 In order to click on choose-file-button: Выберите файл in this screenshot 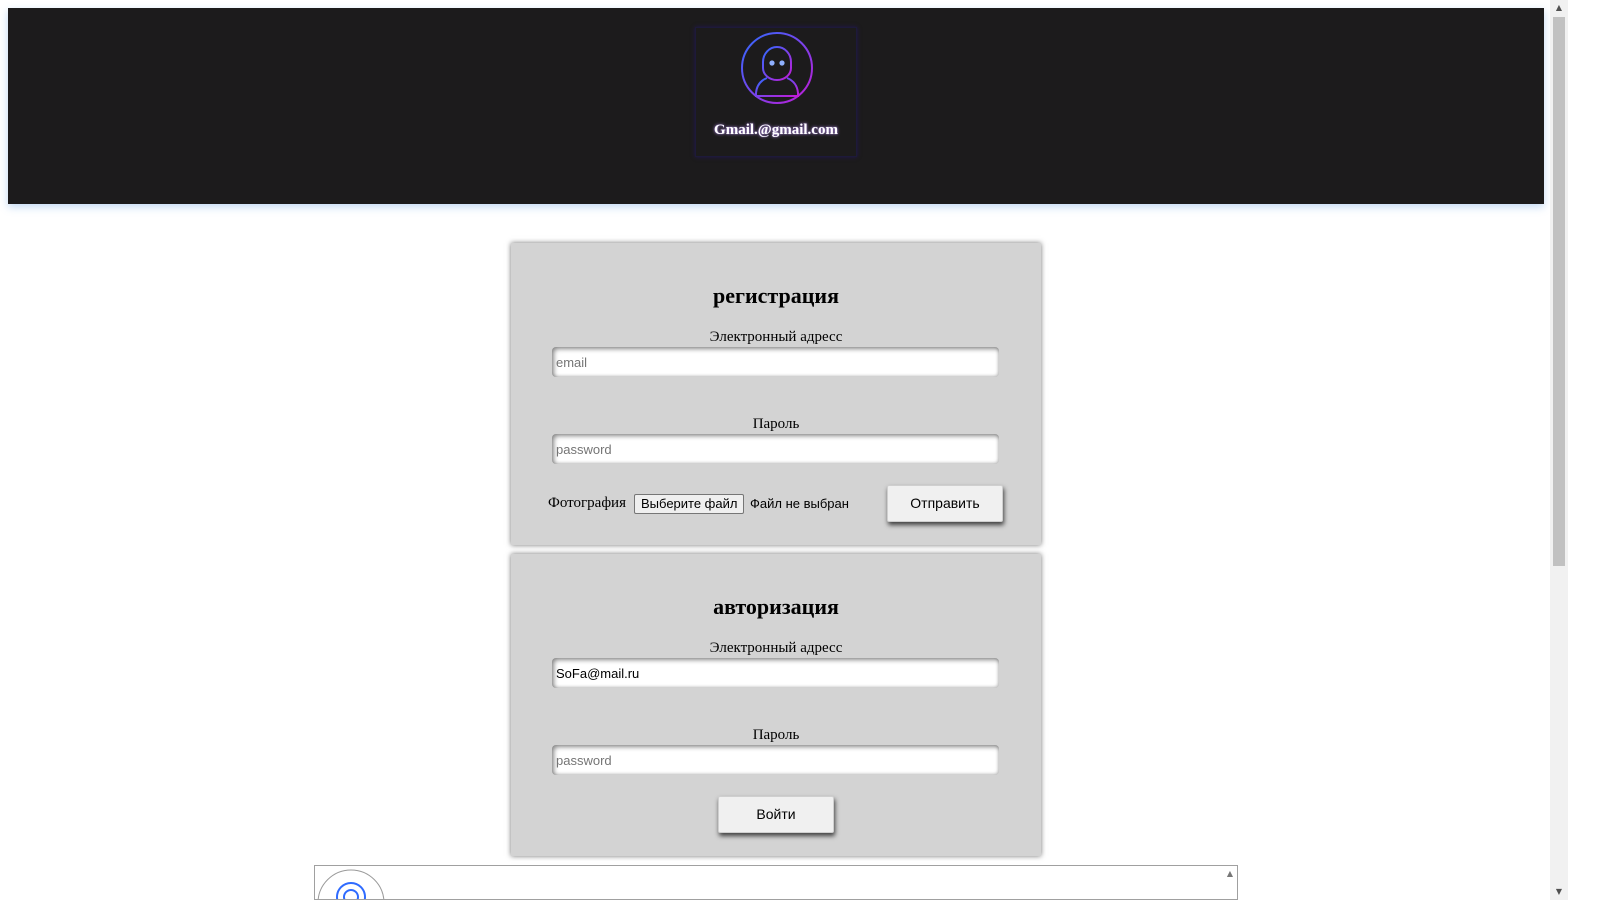, I will do `click(689, 504)`.